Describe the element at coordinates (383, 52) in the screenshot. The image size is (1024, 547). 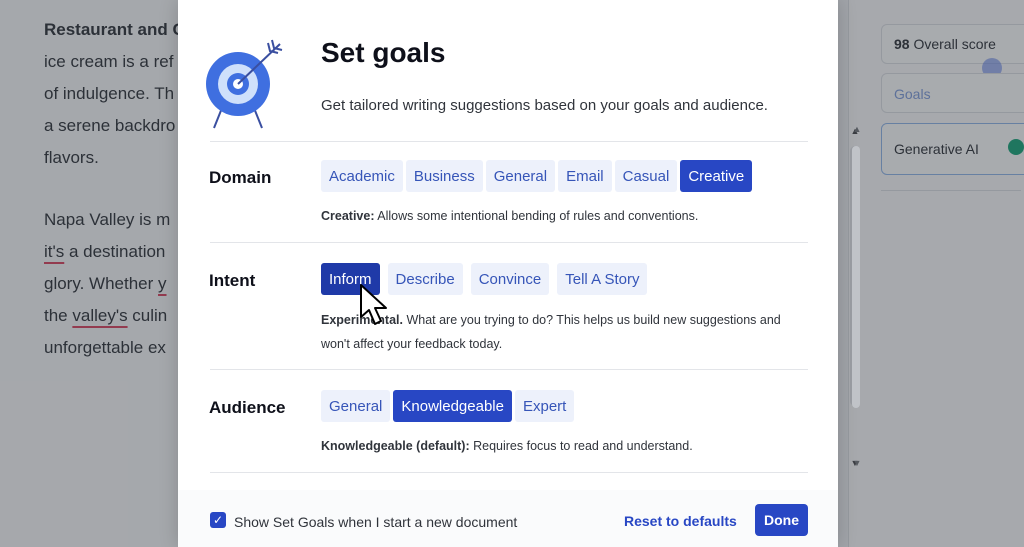
I see `dialog-title: Set goals` at that location.